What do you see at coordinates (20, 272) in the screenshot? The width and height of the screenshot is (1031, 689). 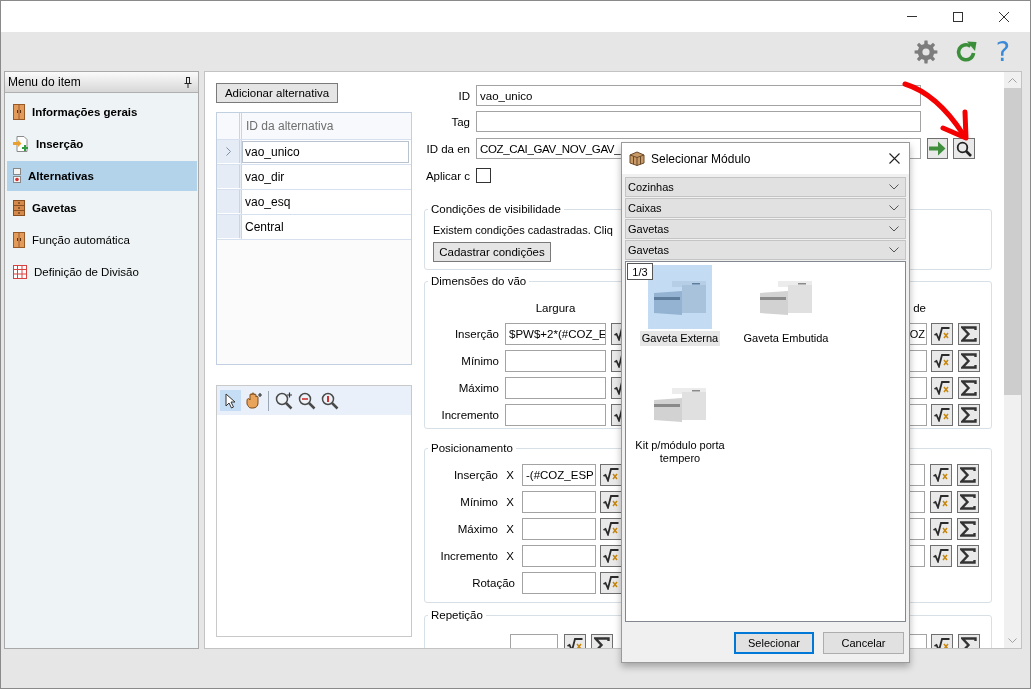 I see `grid-icon` at bounding box center [20, 272].